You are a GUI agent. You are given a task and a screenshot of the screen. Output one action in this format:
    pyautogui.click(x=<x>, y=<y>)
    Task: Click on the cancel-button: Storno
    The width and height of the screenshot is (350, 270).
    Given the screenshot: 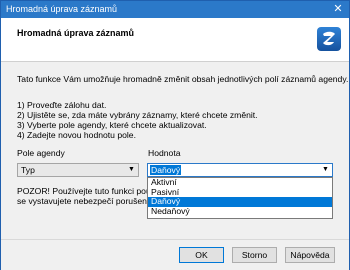 What is the action you would take?
    pyautogui.click(x=254, y=255)
    